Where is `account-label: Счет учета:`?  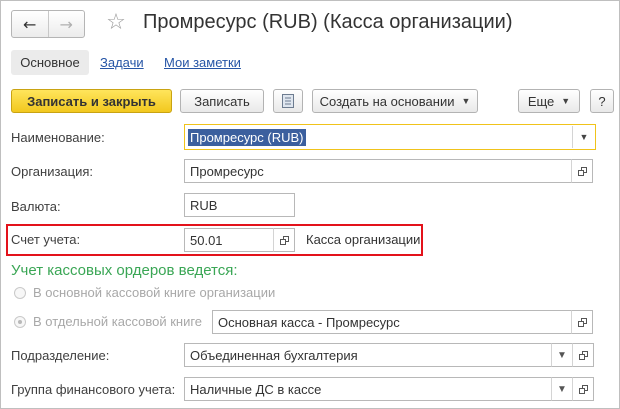 account-label: Счет учета: is located at coordinates (46, 239).